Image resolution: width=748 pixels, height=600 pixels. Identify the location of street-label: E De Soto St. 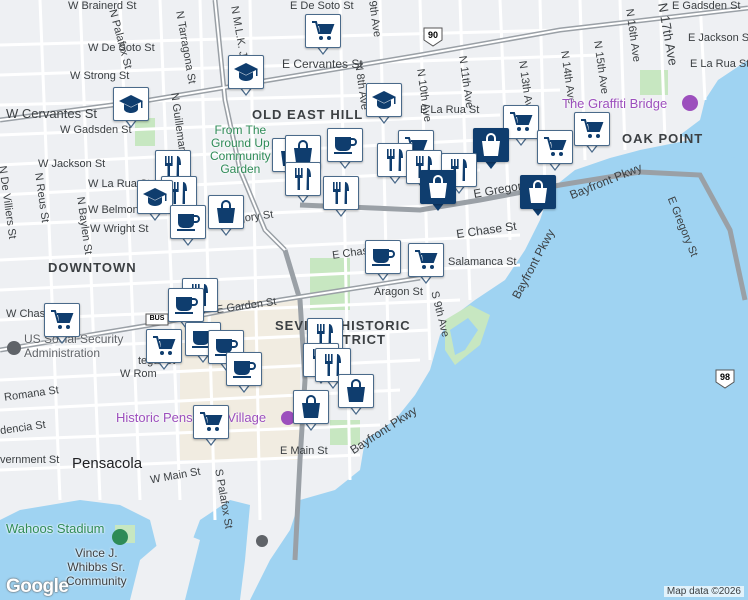
(322, 6).